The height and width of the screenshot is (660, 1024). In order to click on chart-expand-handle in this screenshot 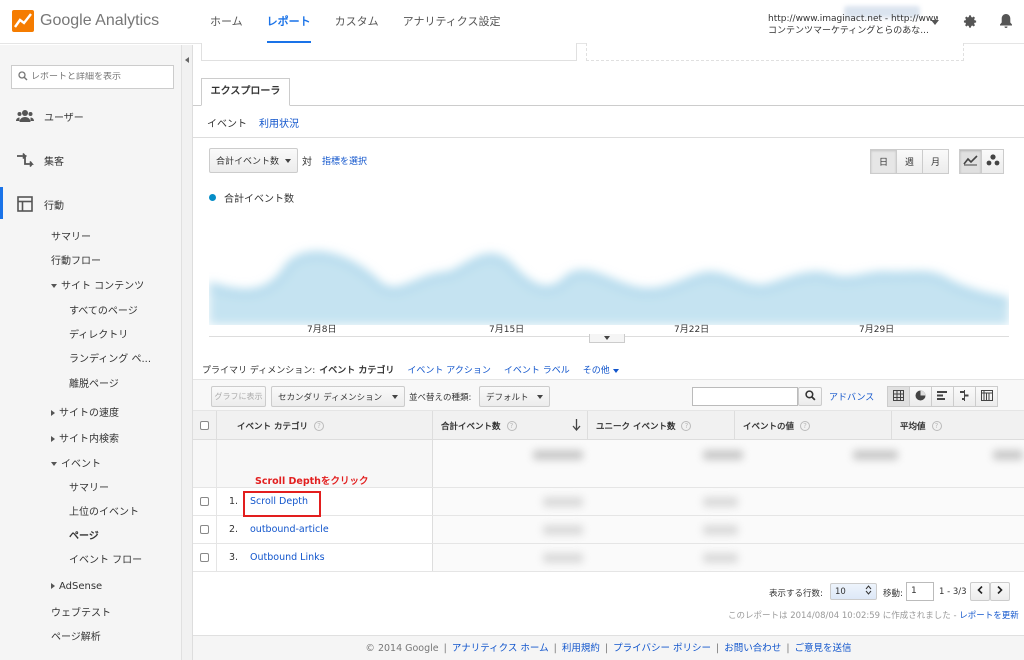, I will do `click(607, 338)`.